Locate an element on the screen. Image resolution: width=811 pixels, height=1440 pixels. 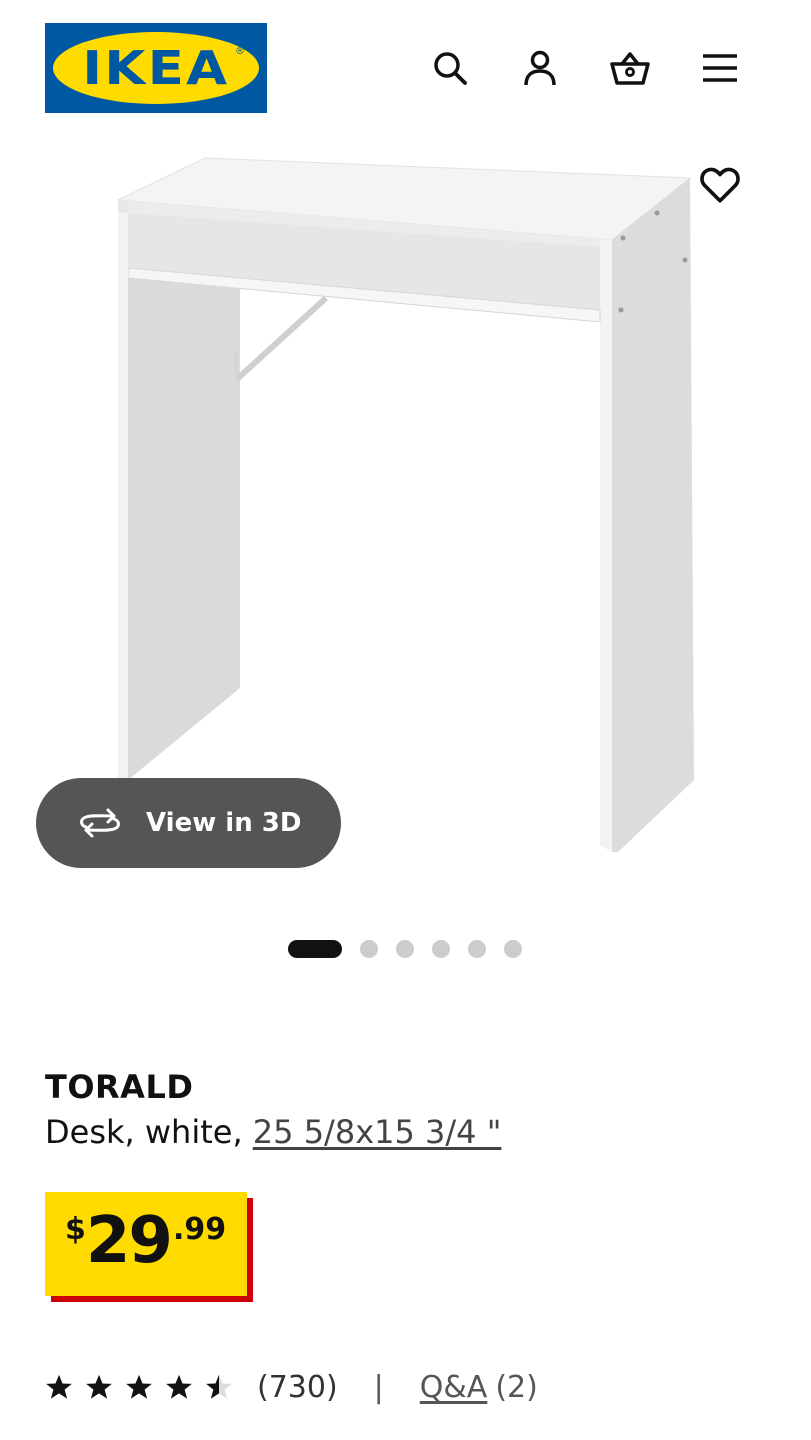
qa-link: Q&A is located at coordinates (454, 1387).